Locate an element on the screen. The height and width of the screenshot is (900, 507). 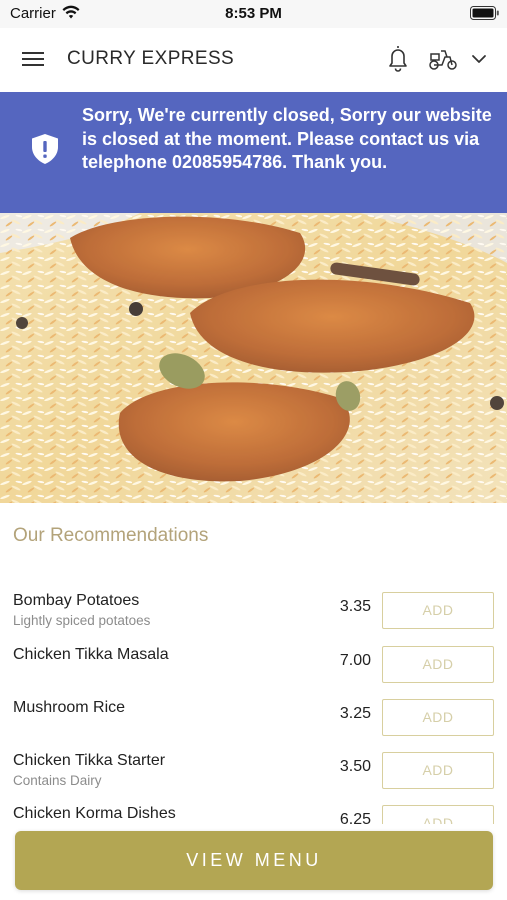
status-bar: Carrier 8:53 PM is located at coordinates (253, 14).